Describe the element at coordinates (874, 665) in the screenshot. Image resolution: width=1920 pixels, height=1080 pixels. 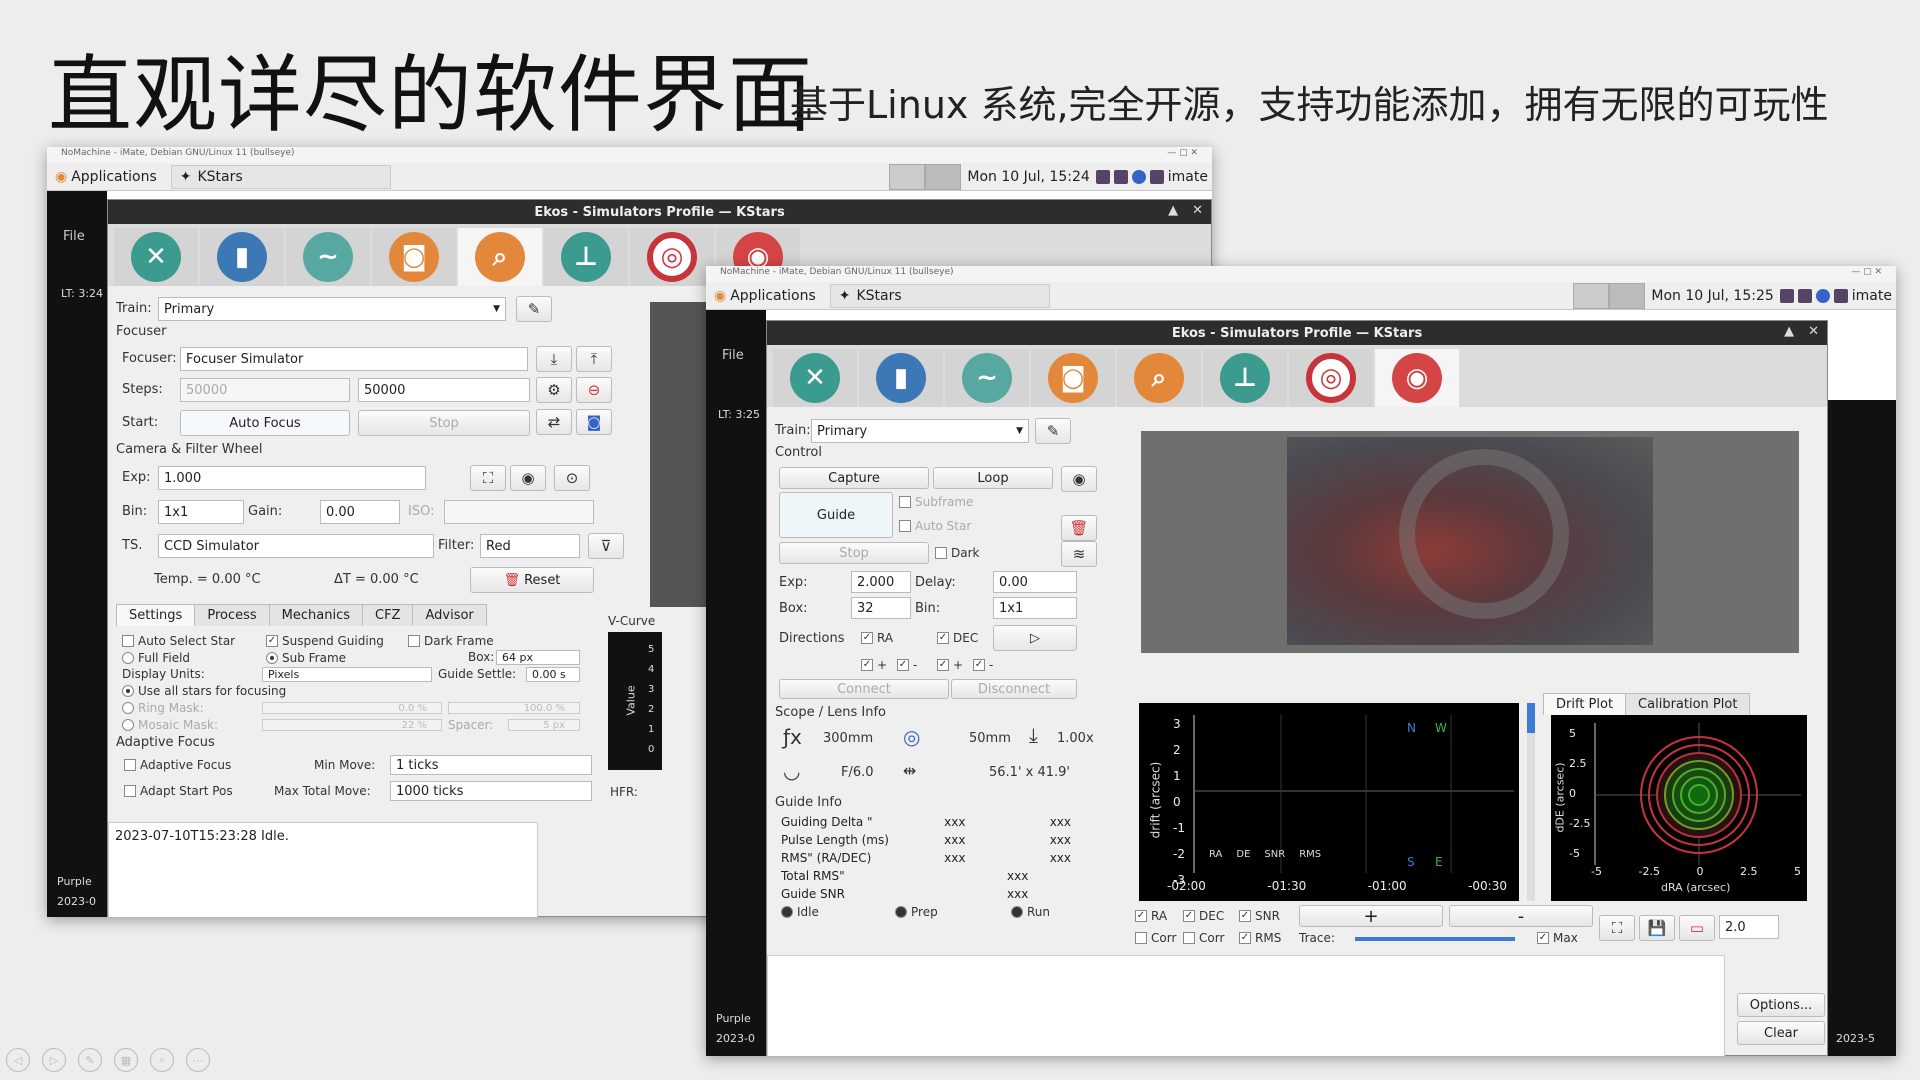
I see `ra-plus-checkbox: ✓ +` at that location.